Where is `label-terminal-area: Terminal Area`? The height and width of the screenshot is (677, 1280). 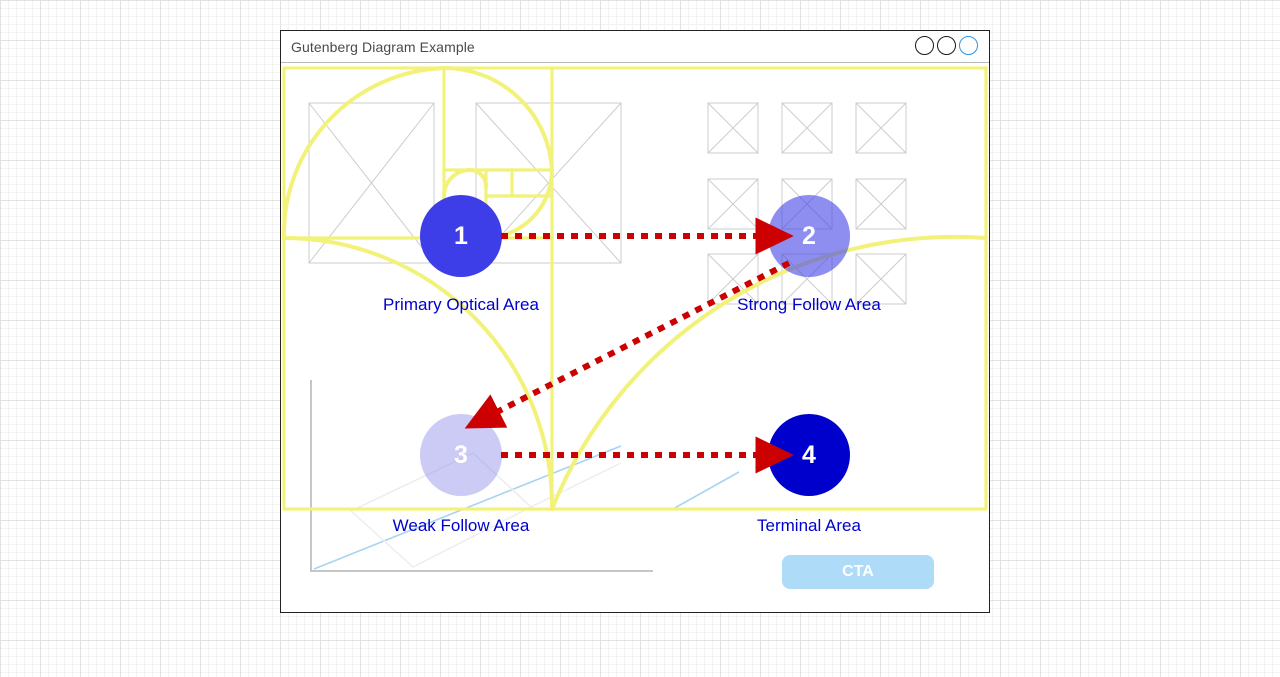 label-terminal-area: Terminal Area is located at coordinates (809, 525).